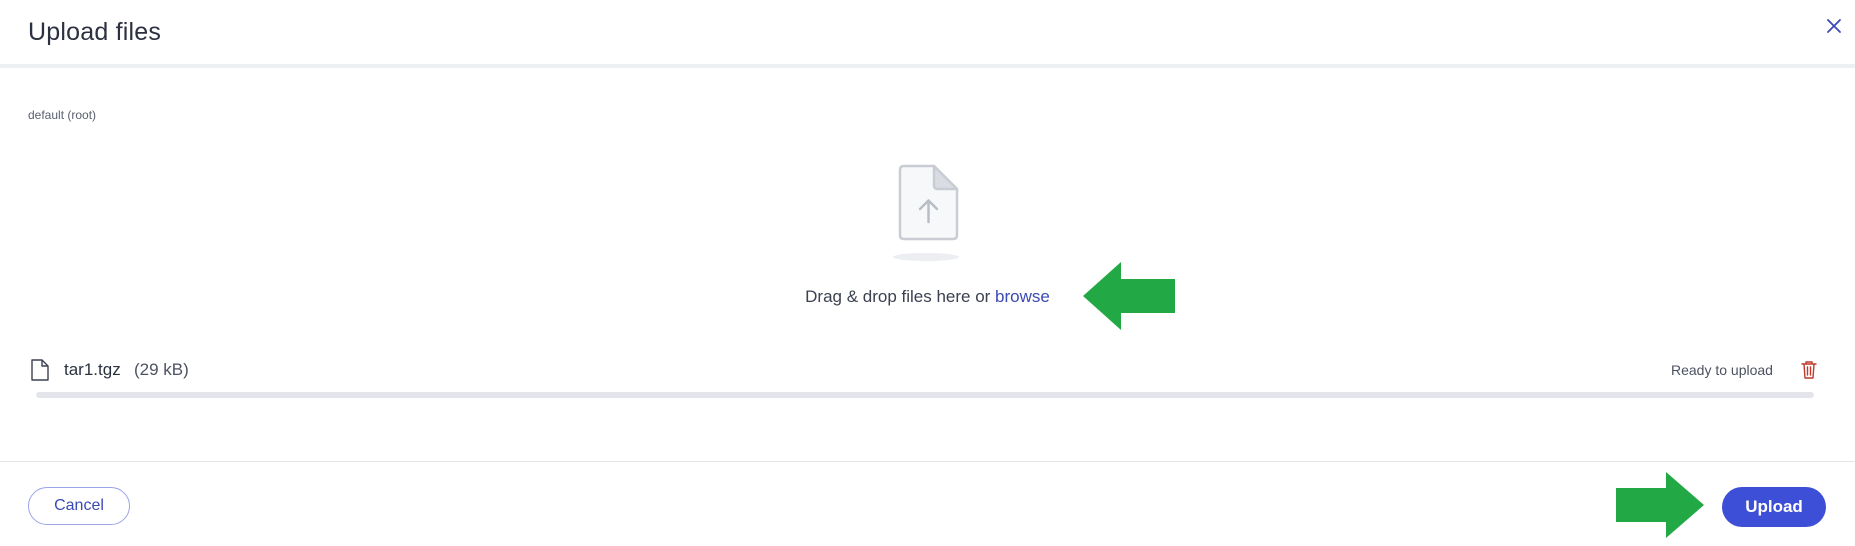  I want to click on folder-path-label: default (root), so click(62, 115).